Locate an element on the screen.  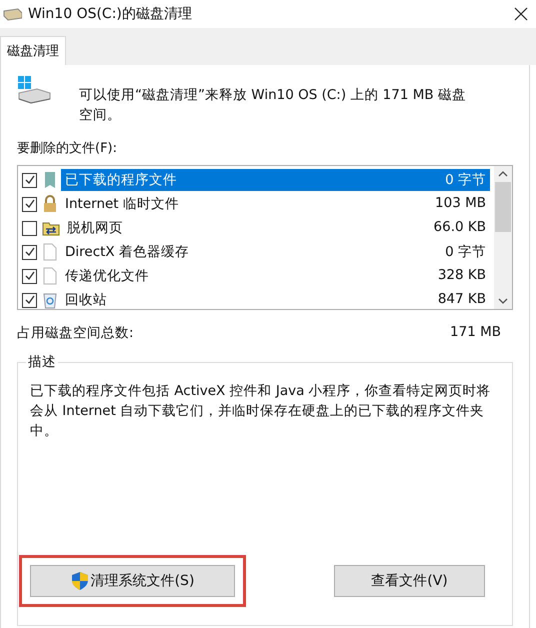
file-list-item: 已下载的程序文件 0 字节 is located at coordinates (275, 180).